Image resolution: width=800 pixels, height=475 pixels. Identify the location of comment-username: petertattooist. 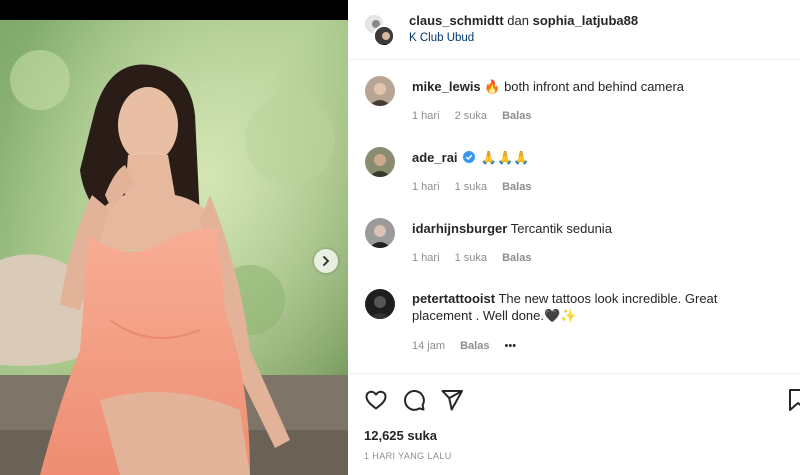
(453, 298).